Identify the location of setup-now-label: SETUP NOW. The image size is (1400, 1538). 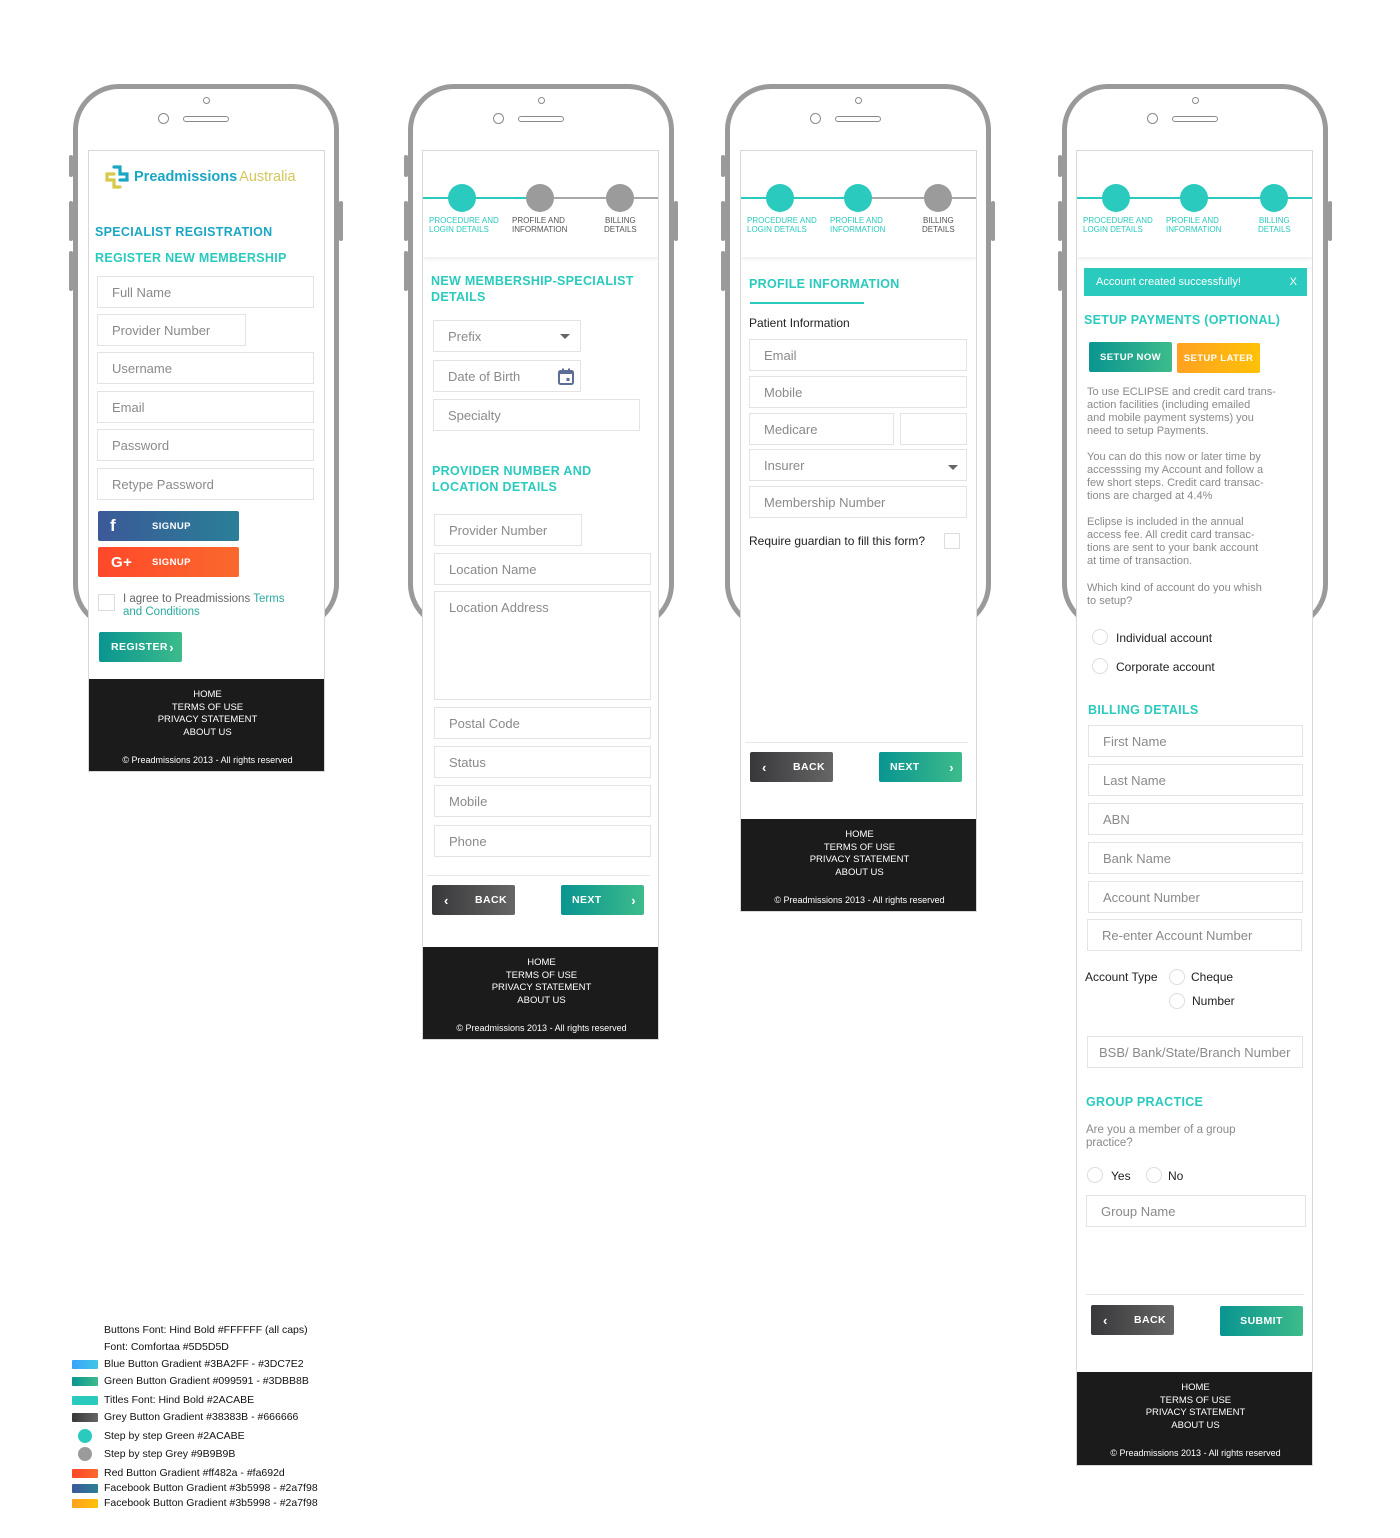
(1130, 357).